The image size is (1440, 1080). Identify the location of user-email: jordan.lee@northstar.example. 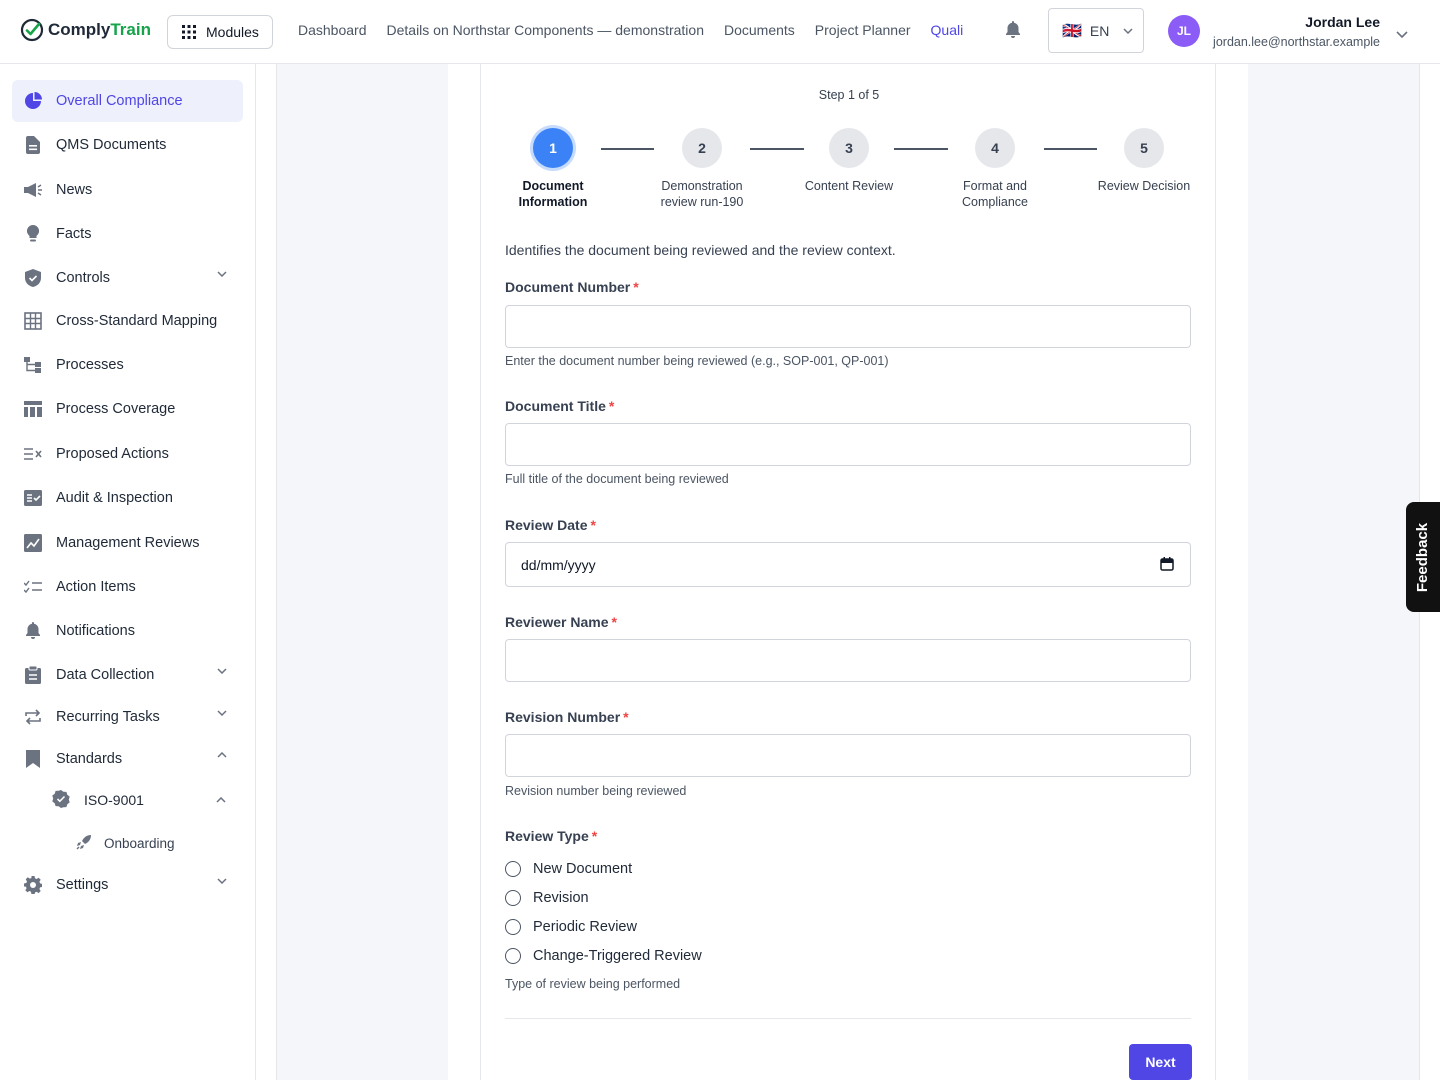
(1296, 42).